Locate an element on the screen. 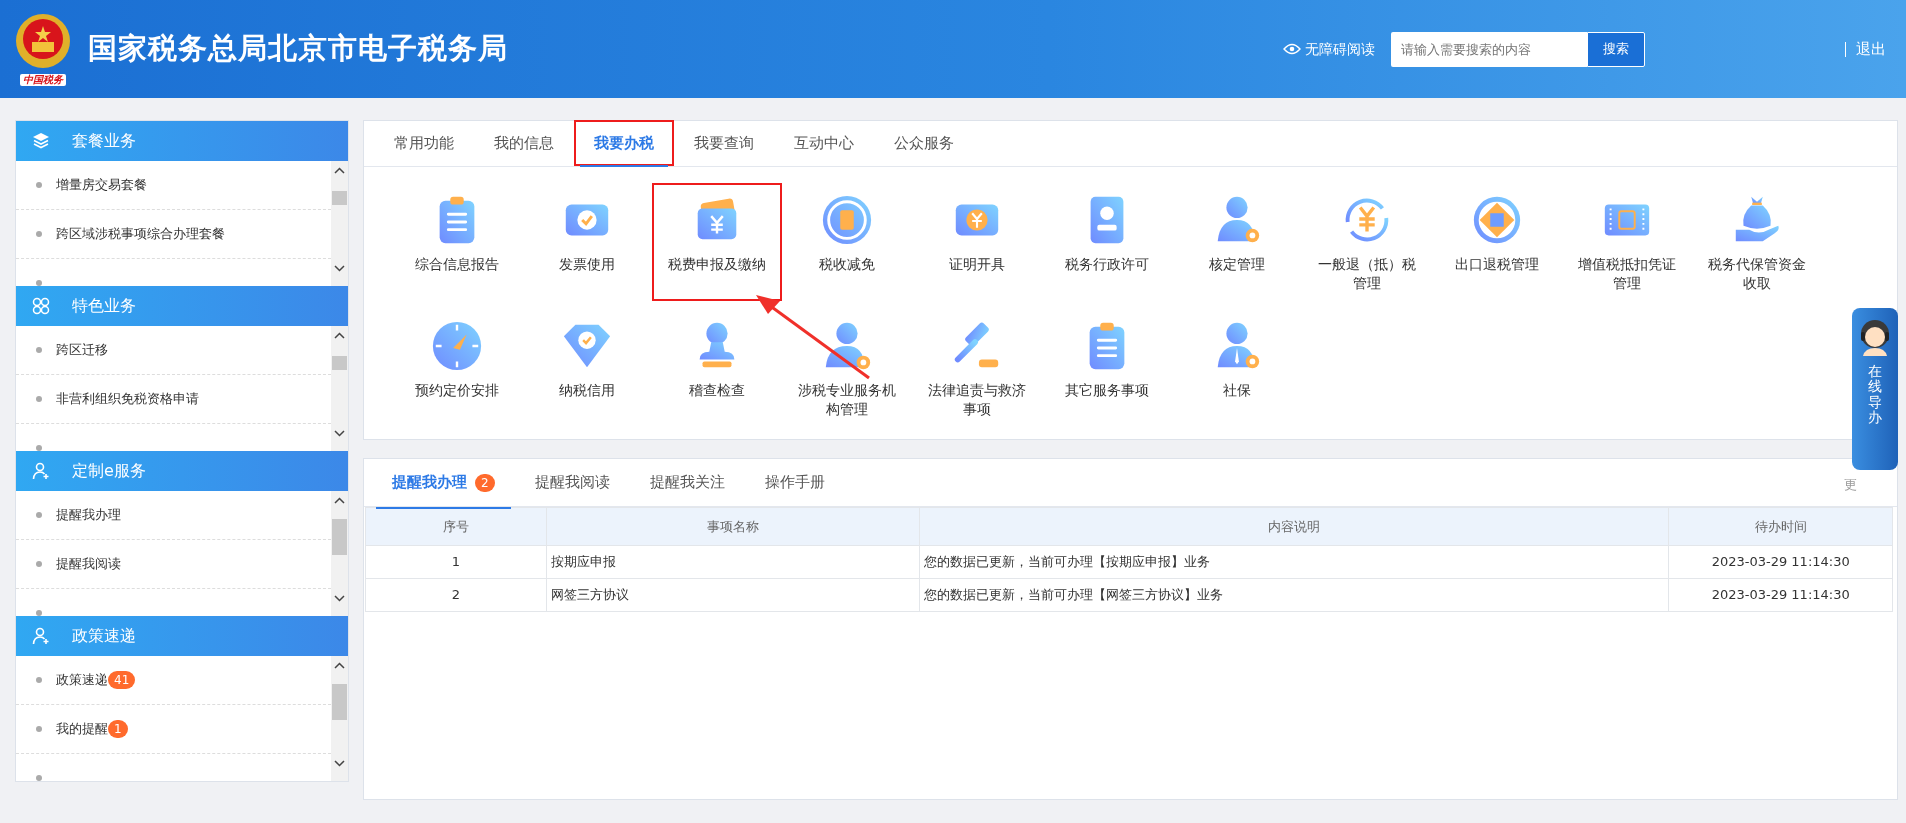 The height and width of the screenshot is (823, 1906). tab: 提醒我关注 is located at coordinates (687, 482).